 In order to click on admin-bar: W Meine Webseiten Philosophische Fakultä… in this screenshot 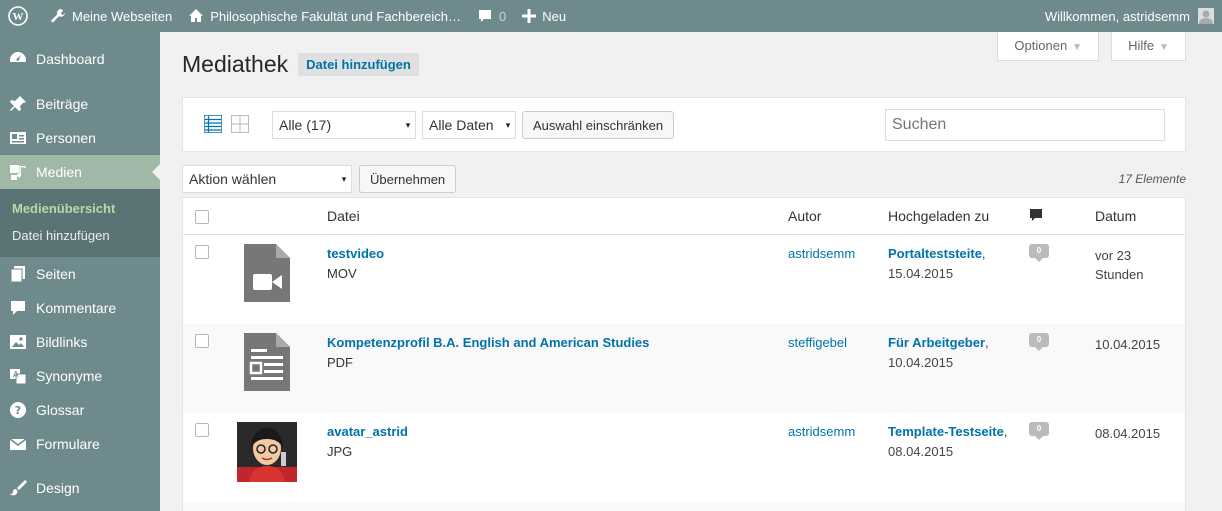, I will do `click(611, 16)`.